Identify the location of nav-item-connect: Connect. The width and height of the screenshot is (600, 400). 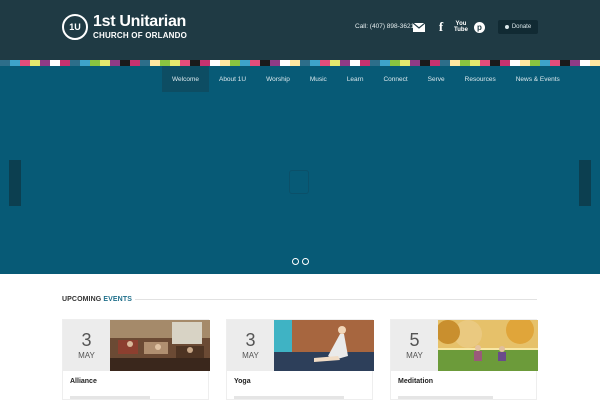
(395, 79).